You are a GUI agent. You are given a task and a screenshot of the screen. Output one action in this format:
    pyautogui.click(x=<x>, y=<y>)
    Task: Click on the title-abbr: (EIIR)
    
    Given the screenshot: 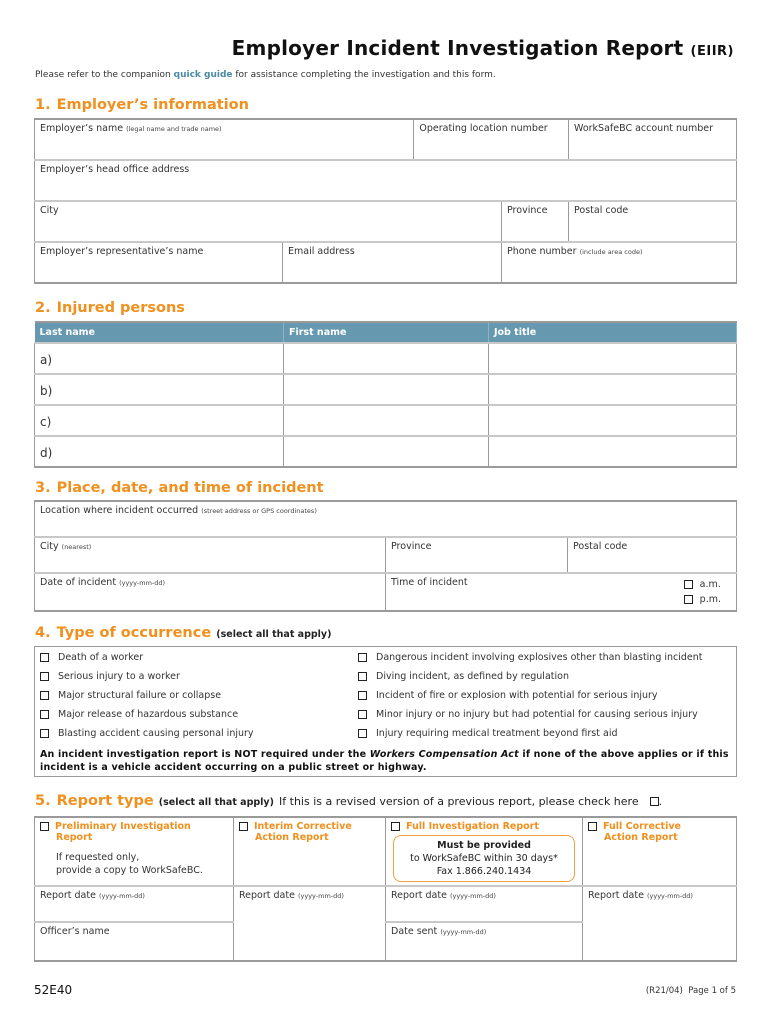 What is the action you would take?
    pyautogui.click(x=712, y=51)
    